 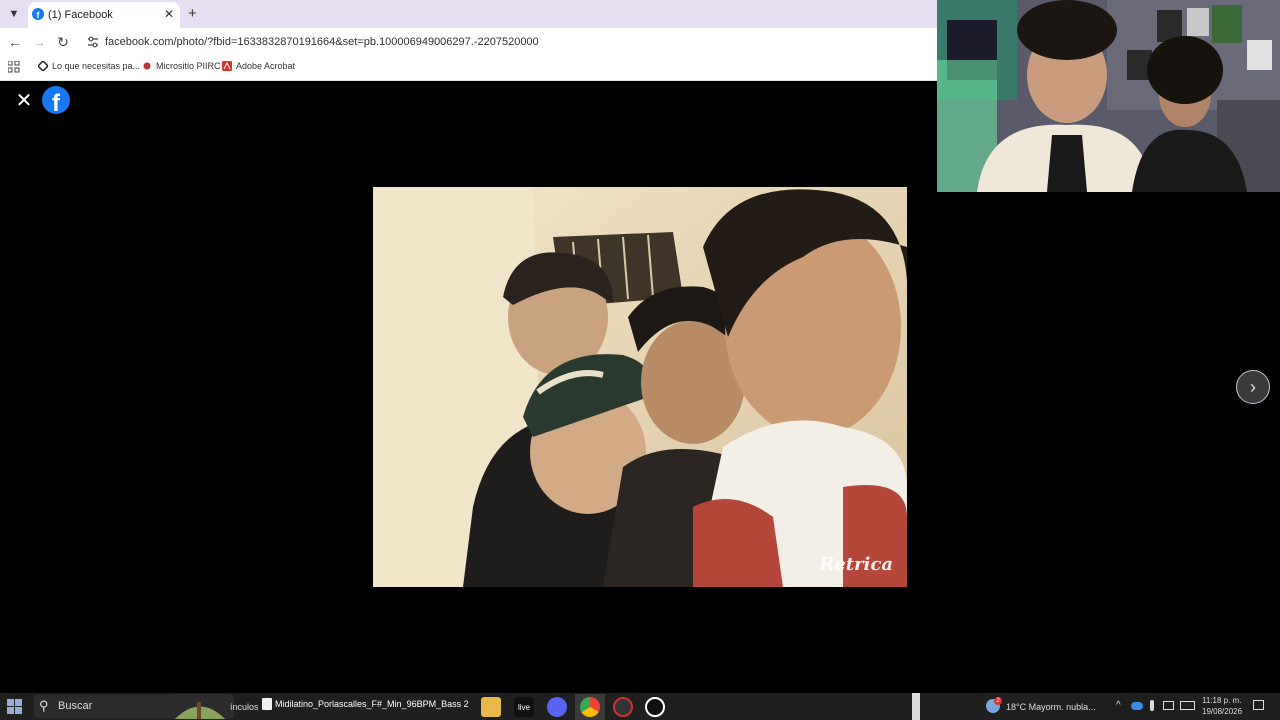 What do you see at coordinates (1222, 711) in the screenshot?
I see `clock-date: 19/08/2026` at bounding box center [1222, 711].